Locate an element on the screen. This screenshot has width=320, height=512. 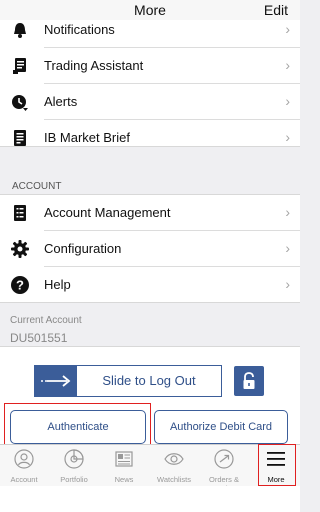
section-spacer is located at coordinates (150, 159).